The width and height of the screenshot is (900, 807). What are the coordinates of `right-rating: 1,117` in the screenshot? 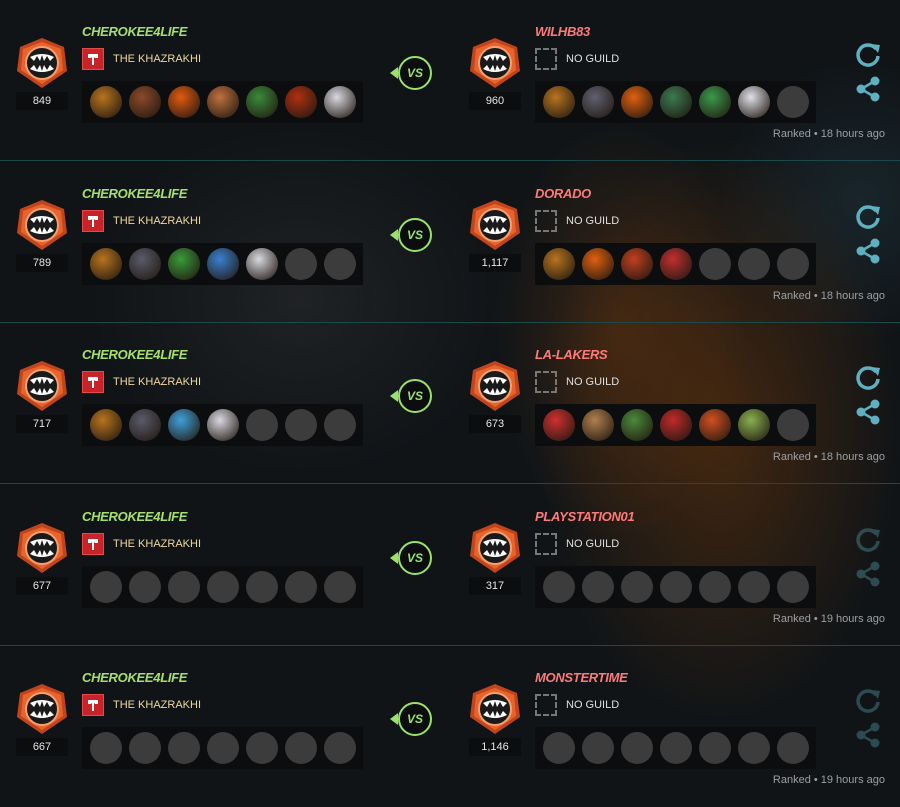 It's located at (495, 263).